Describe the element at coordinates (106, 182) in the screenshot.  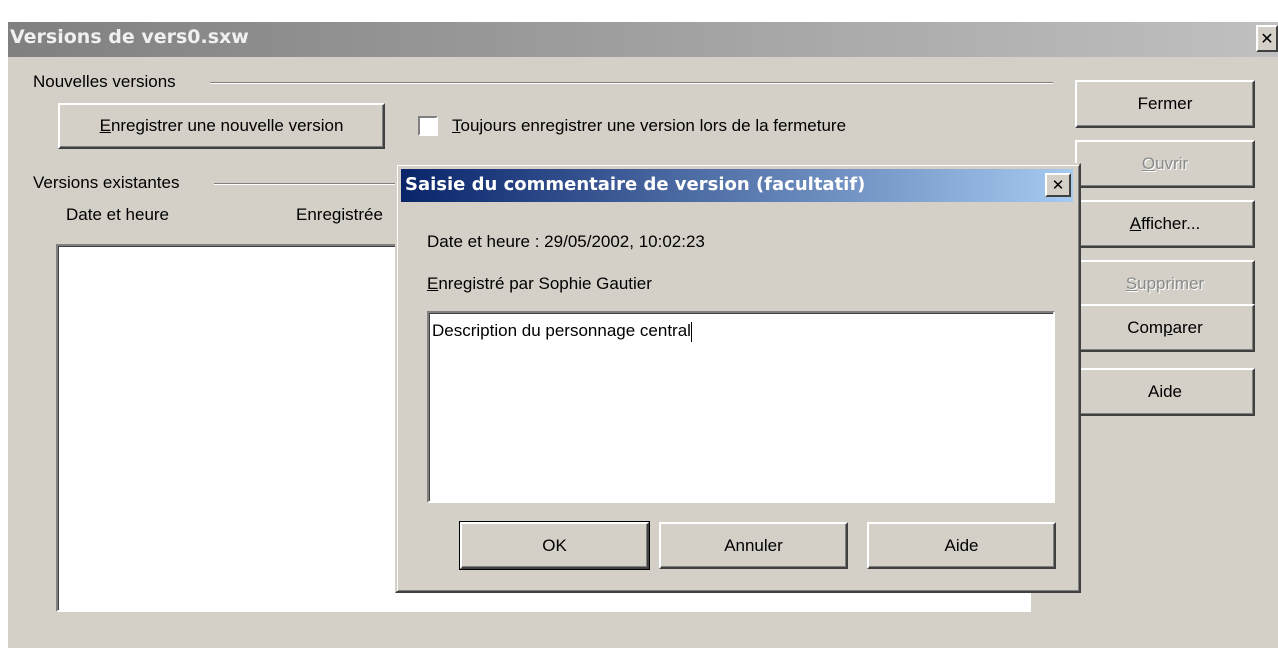
I see `existing-versions-group-label: Versions existantes` at that location.